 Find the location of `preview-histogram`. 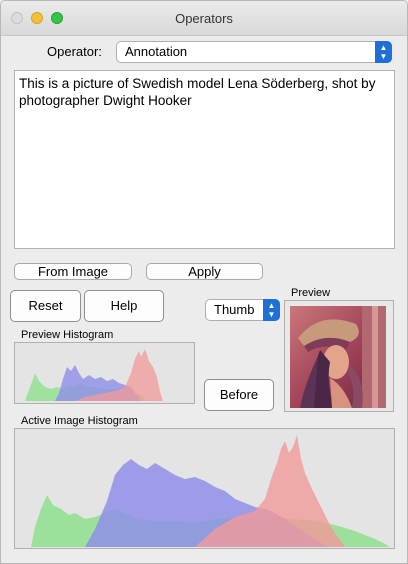

preview-histogram is located at coordinates (104, 373).